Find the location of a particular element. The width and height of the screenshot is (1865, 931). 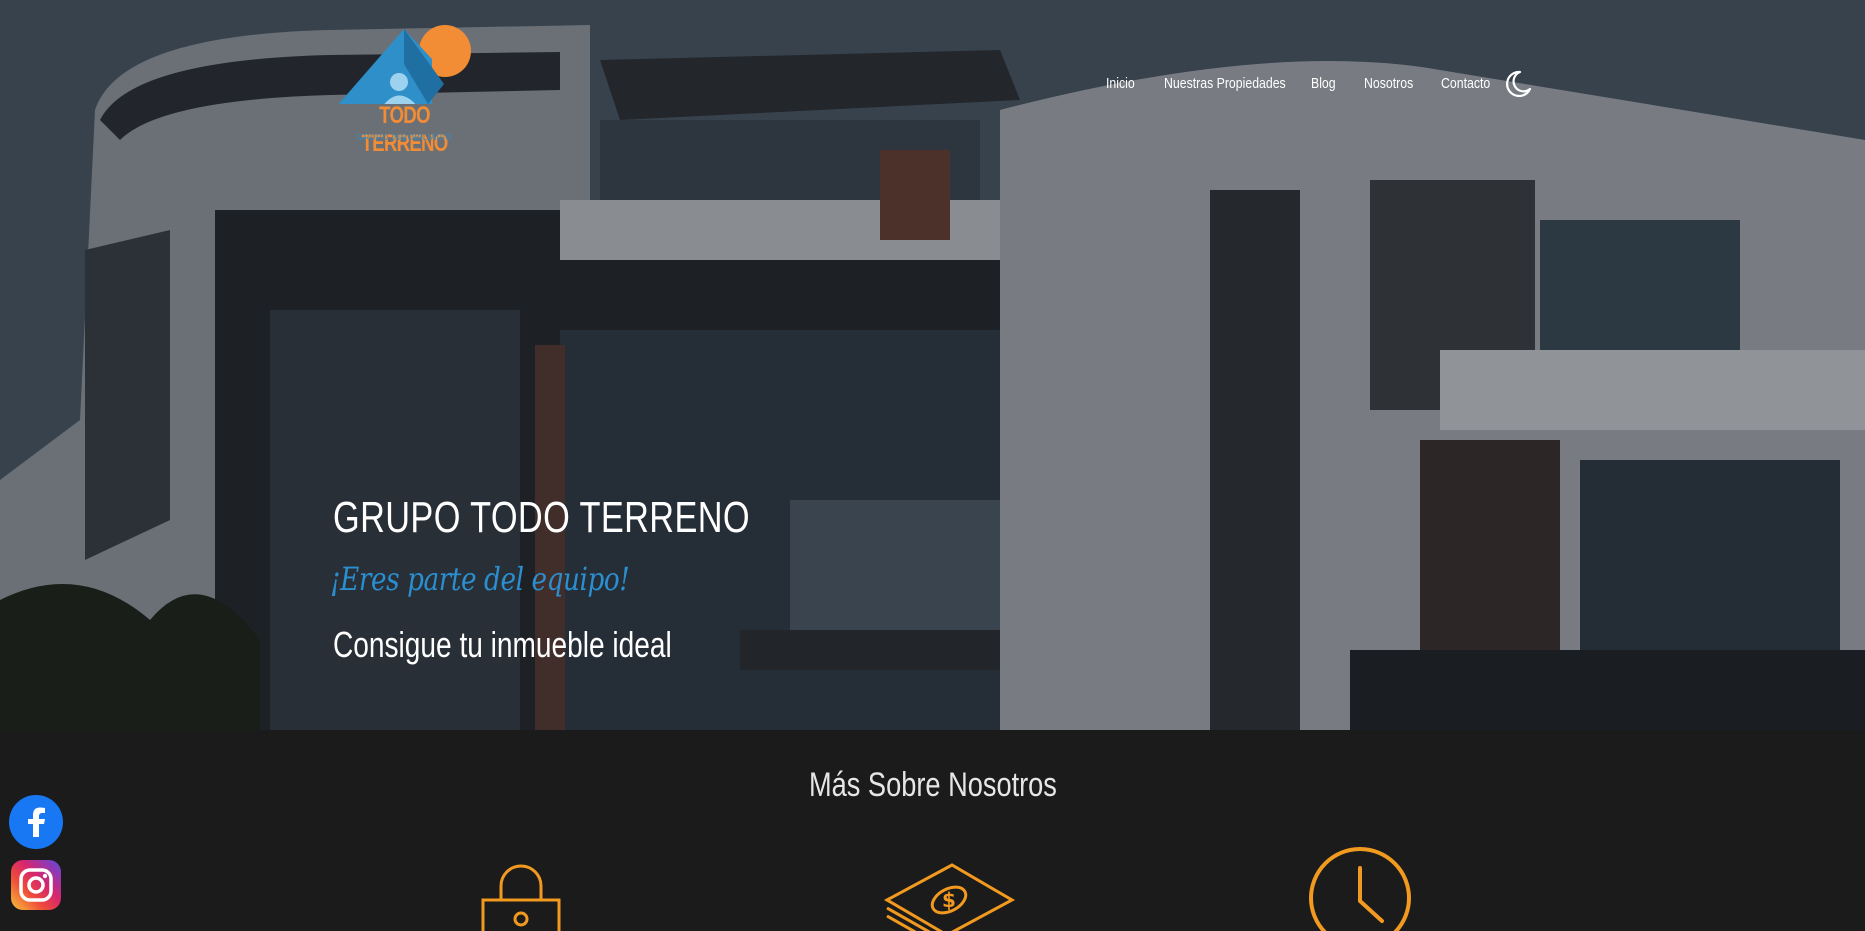

site-logo: TODO TERRENO GRUPO INMOBILIARIO is located at coordinates (404, 90).